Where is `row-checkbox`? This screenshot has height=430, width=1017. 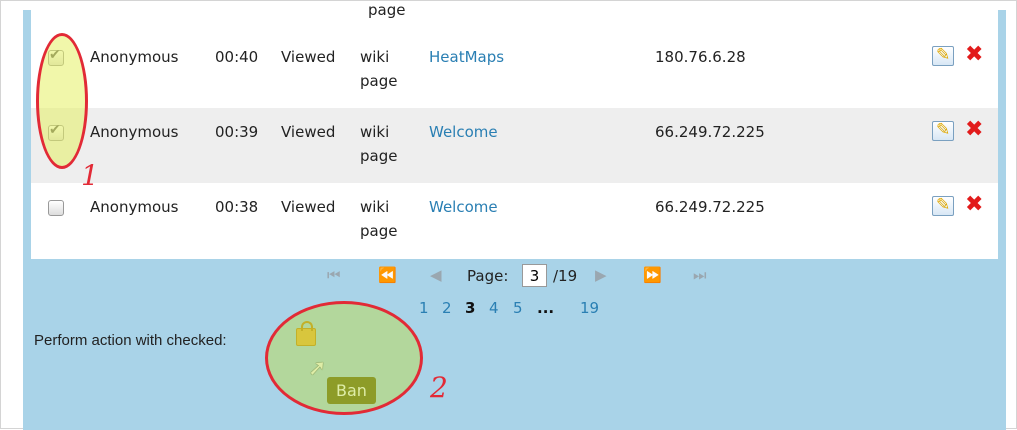 row-checkbox is located at coordinates (56, 208).